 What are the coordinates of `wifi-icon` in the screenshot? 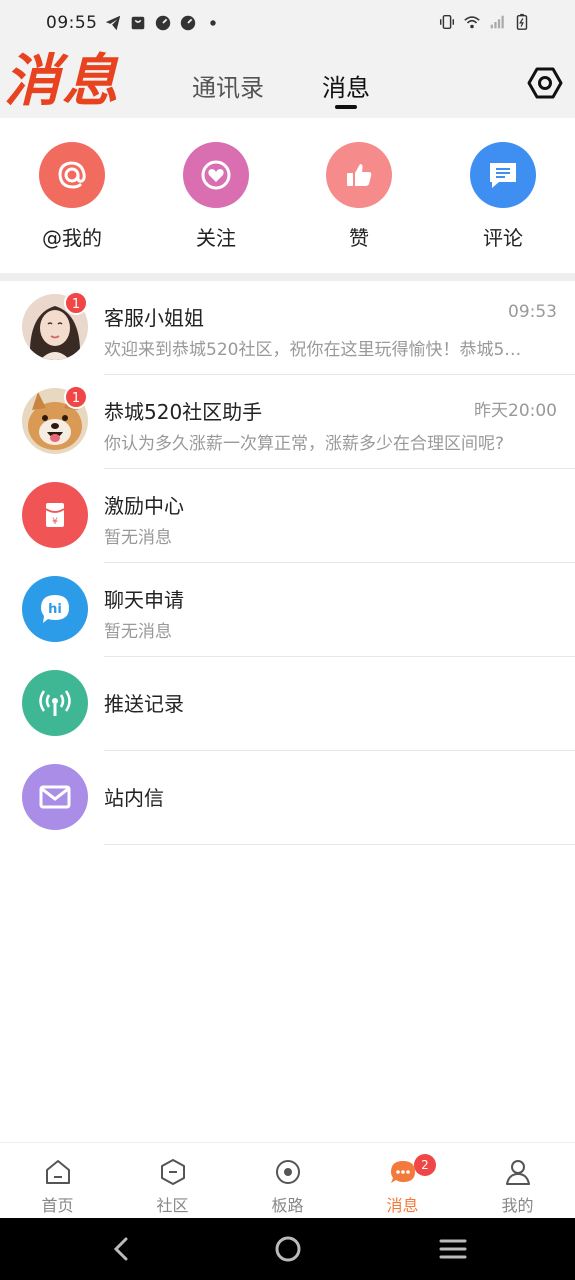 It's located at (472, 22).